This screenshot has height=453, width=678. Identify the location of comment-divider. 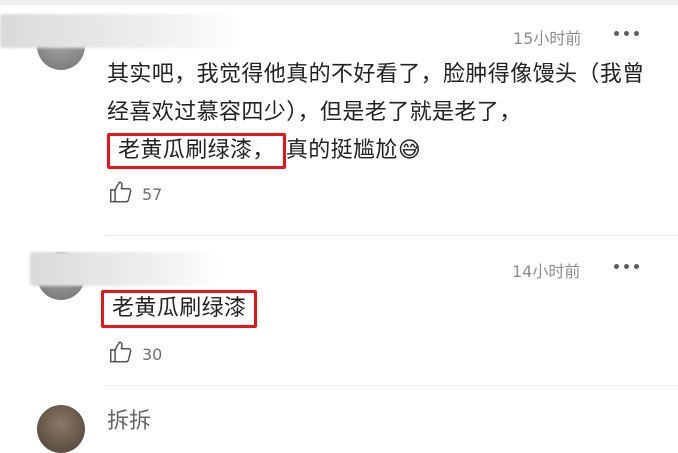
(391, 385).